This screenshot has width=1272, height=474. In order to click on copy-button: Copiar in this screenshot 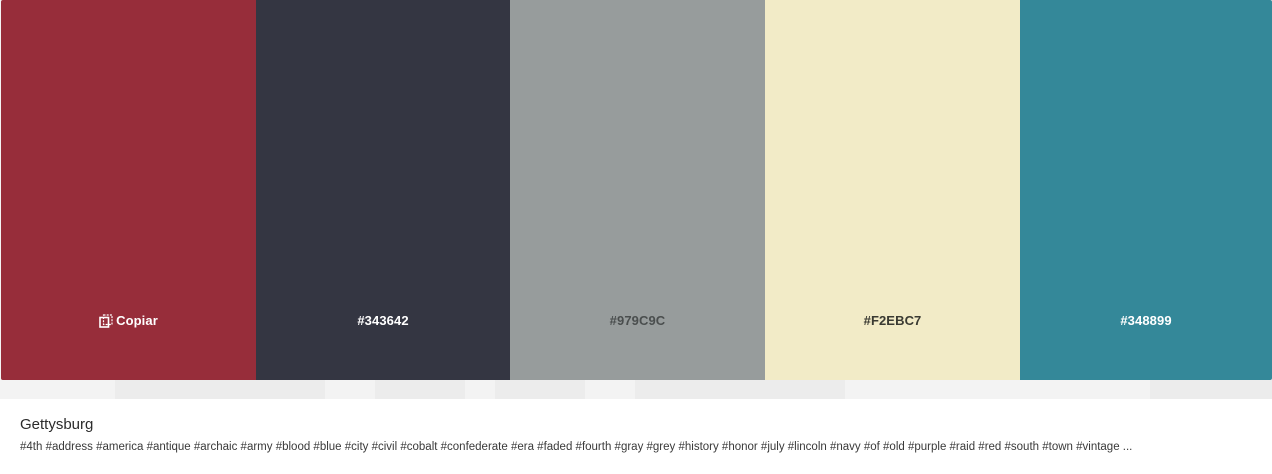, I will do `click(128, 321)`.